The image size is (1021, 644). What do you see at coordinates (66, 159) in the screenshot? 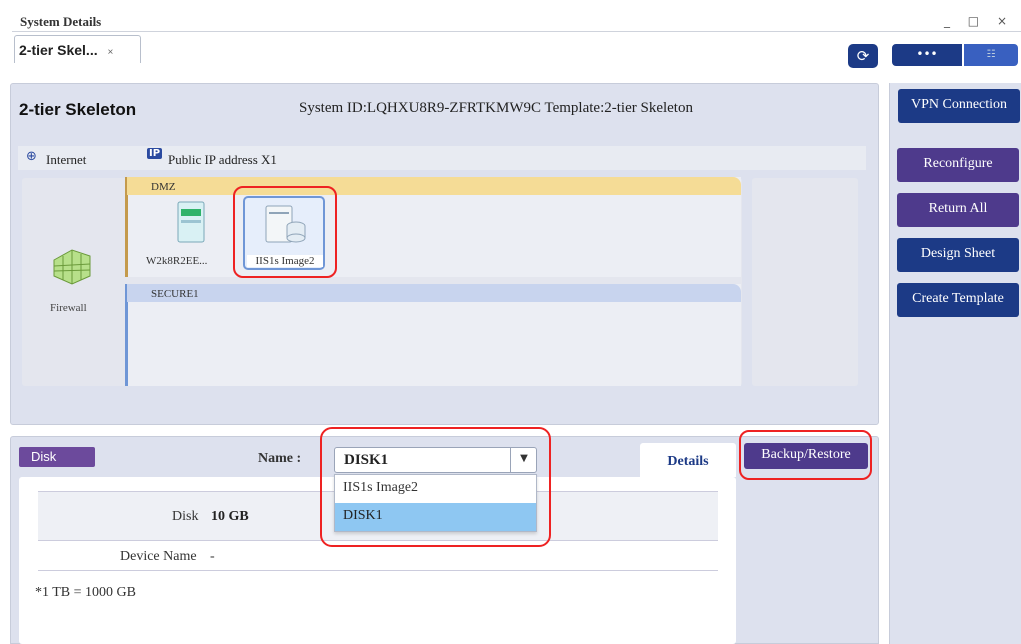
I see `internet-label: Internet` at bounding box center [66, 159].